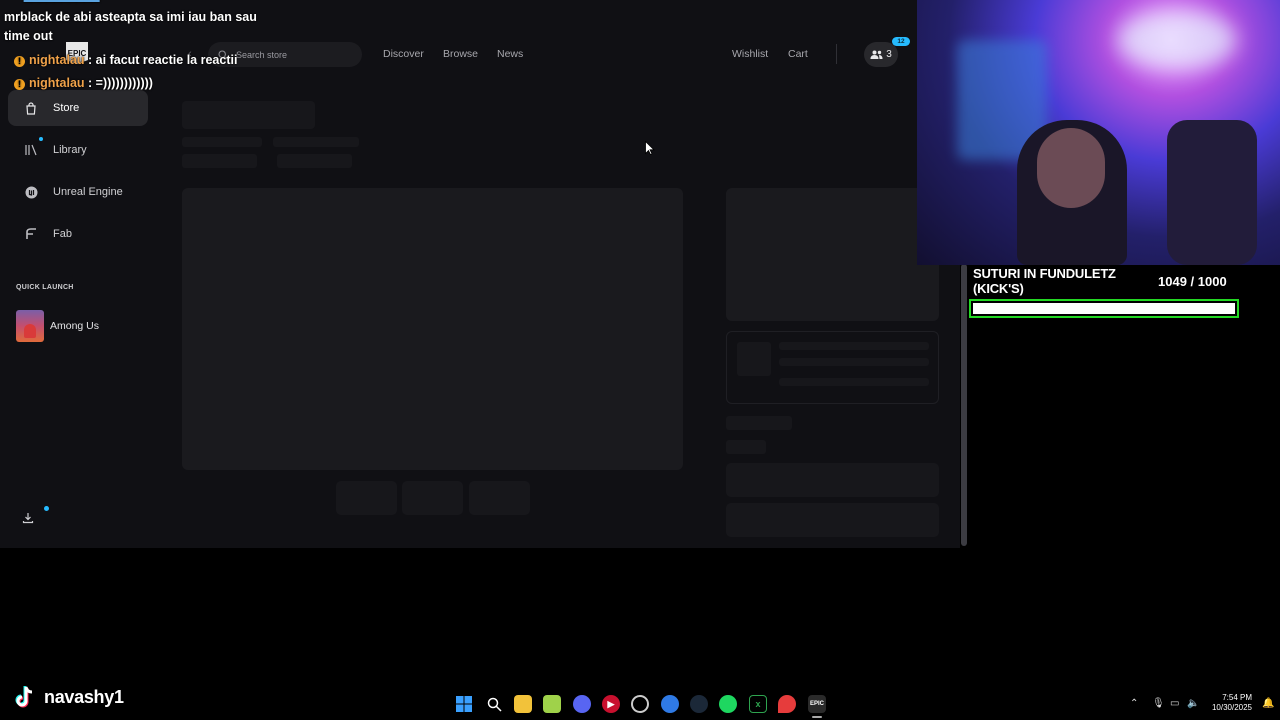 This screenshot has width=1280, height=720. I want to click on chat-line: time out, so click(28, 36).